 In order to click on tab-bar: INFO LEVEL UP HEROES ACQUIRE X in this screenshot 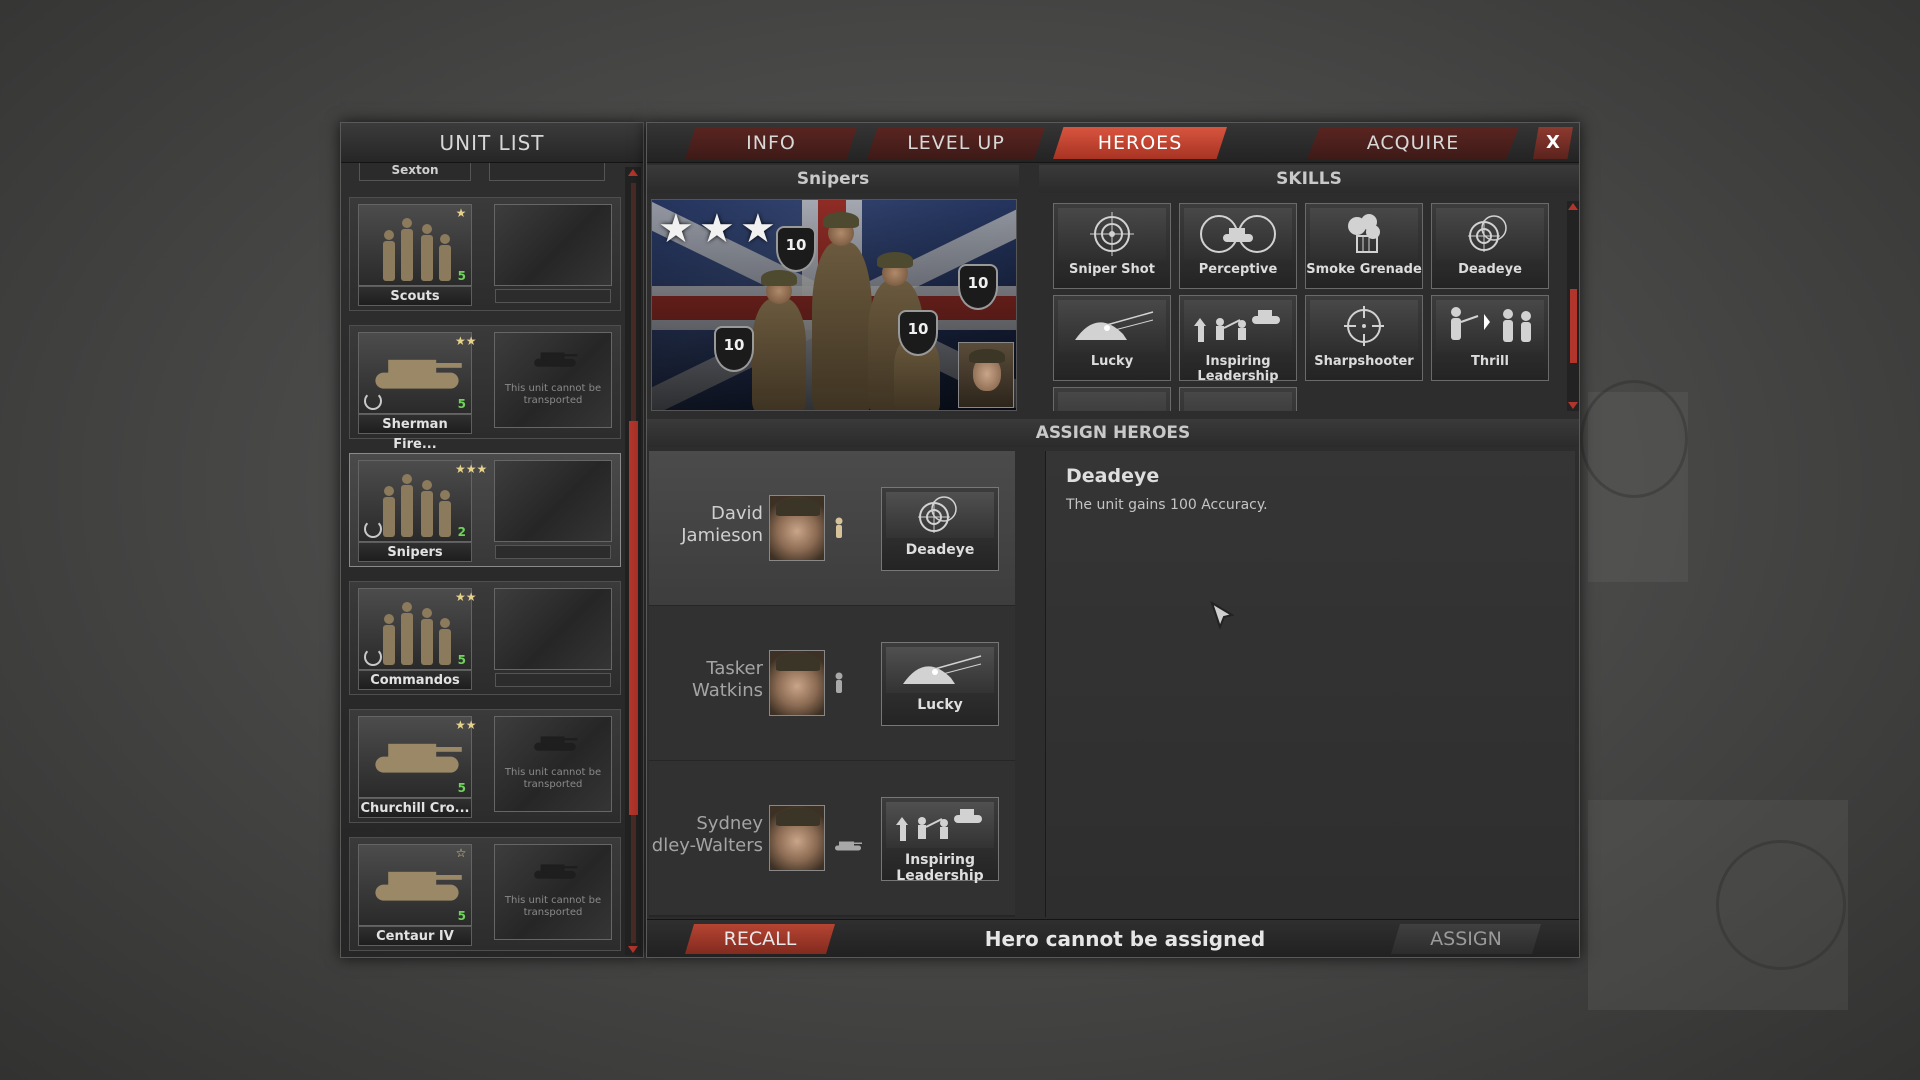, I will do `click(1113, 143)`.